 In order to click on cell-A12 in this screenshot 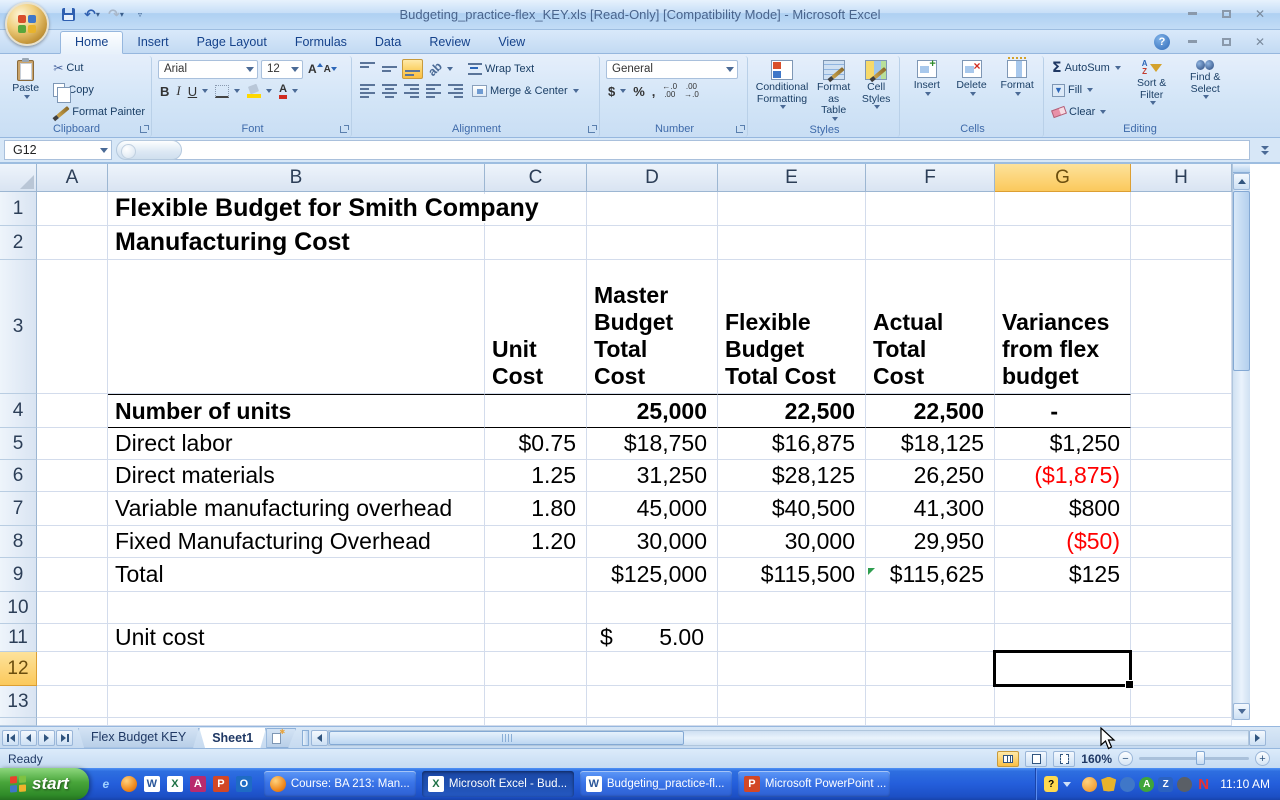, I will do `click(72, 669)`.